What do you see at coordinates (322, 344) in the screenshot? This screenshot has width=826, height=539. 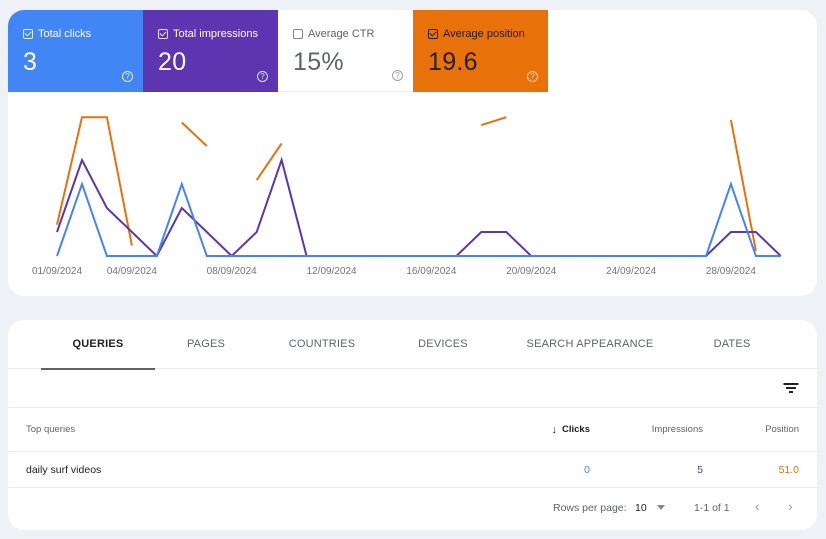 I see `tab-countries: COUNTRIES` at bounding box center [322, 344].